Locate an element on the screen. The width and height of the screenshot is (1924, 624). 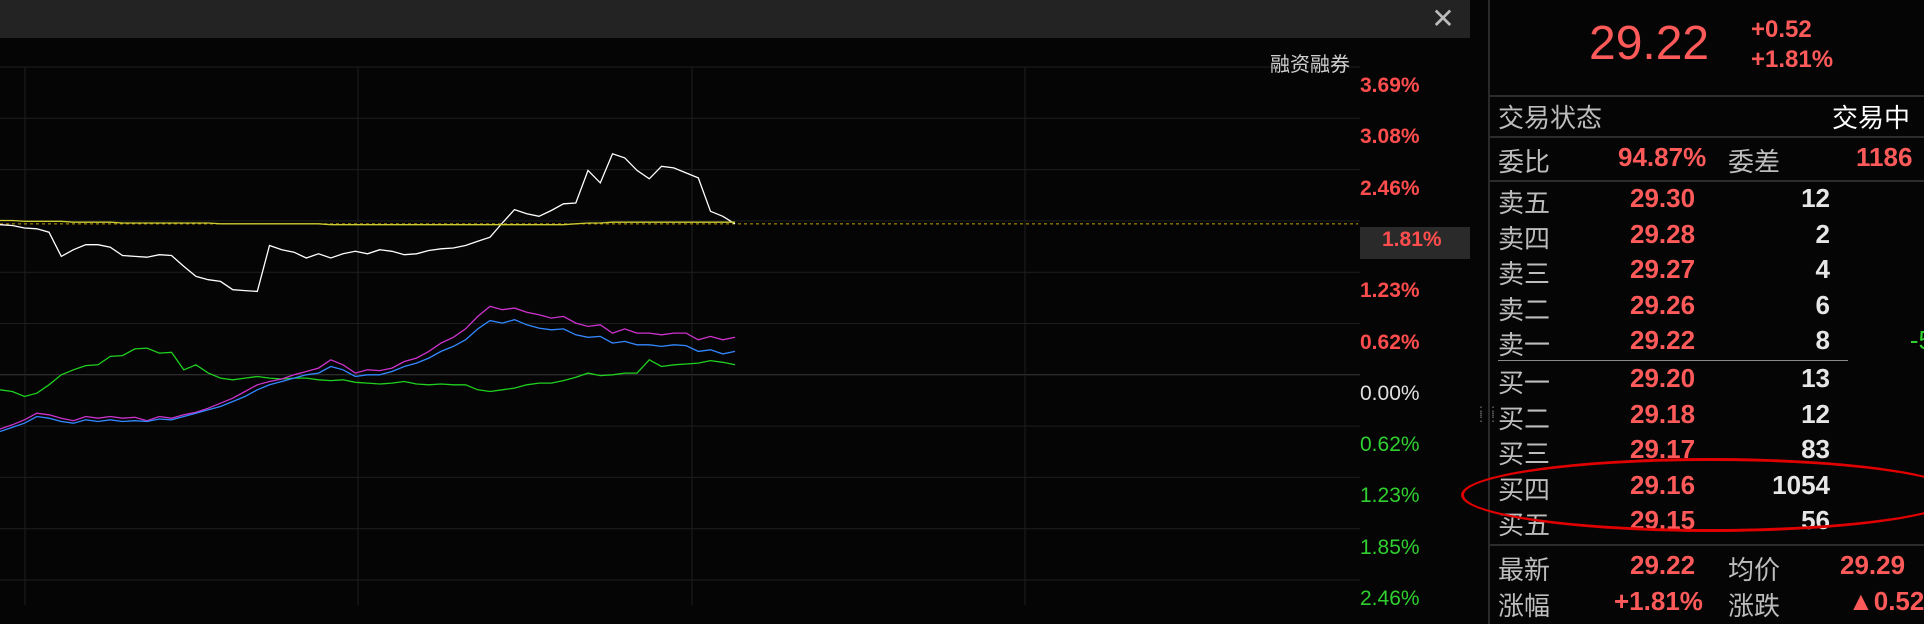
level-label: 卖一 is located at coordinates (1524, 345).